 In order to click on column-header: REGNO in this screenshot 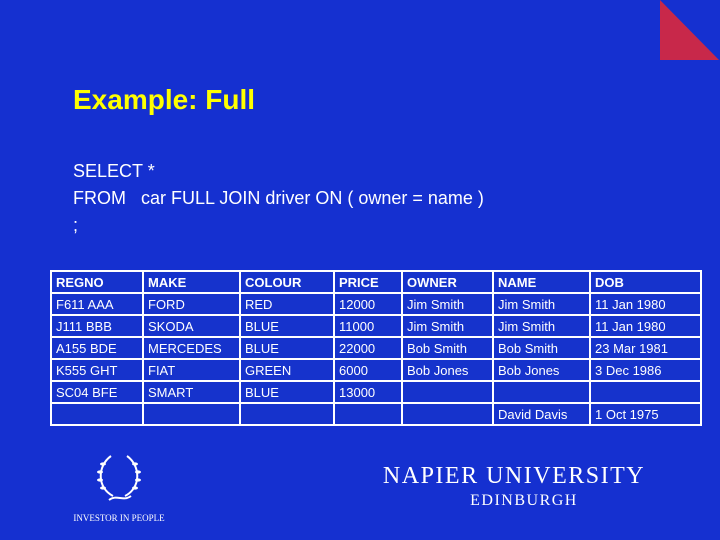, I will do `click(97, 282)`.